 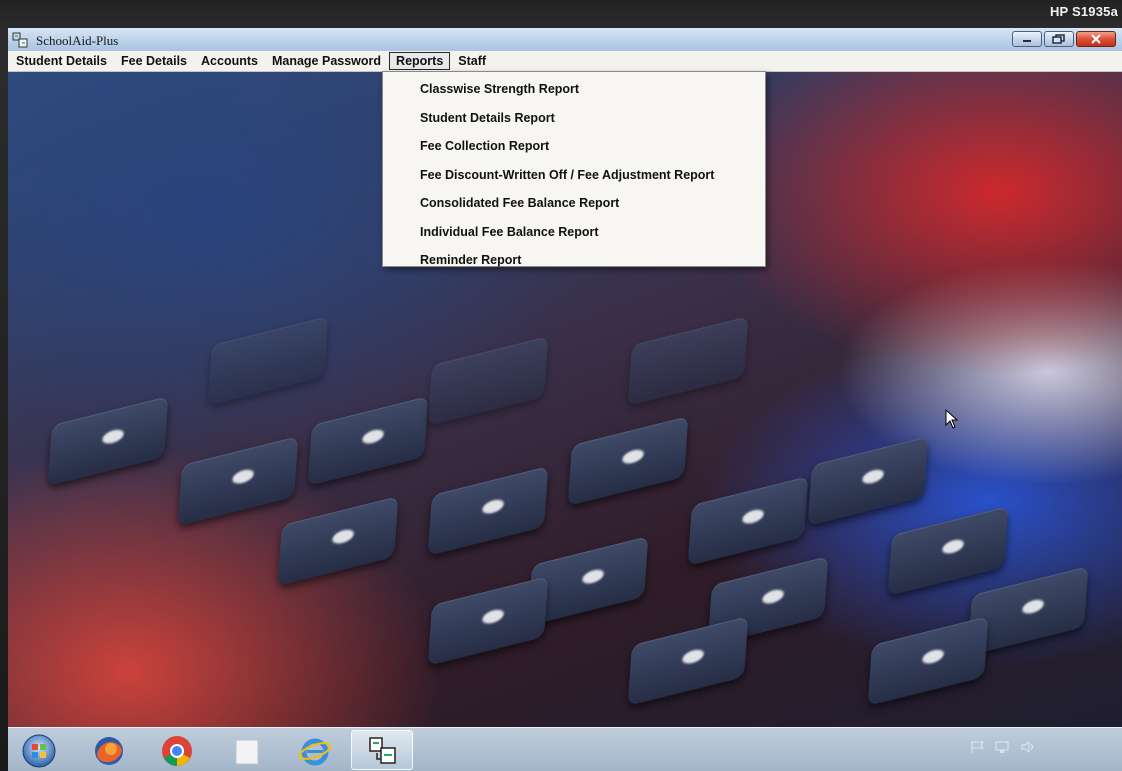 I want to click on restore-icon, so click(x=1058, y=39).